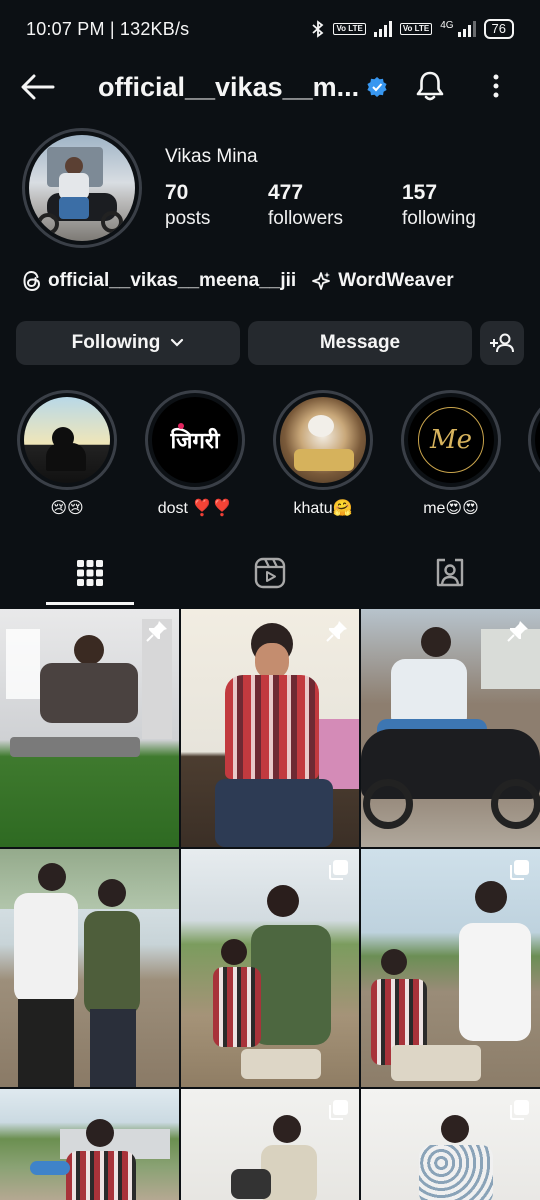 This screenshot has height=1200, width=540. What do you see at coordinates (177, 192) in the screenshot?
I see `posts-count: 70` at bounding box center [177, 192].